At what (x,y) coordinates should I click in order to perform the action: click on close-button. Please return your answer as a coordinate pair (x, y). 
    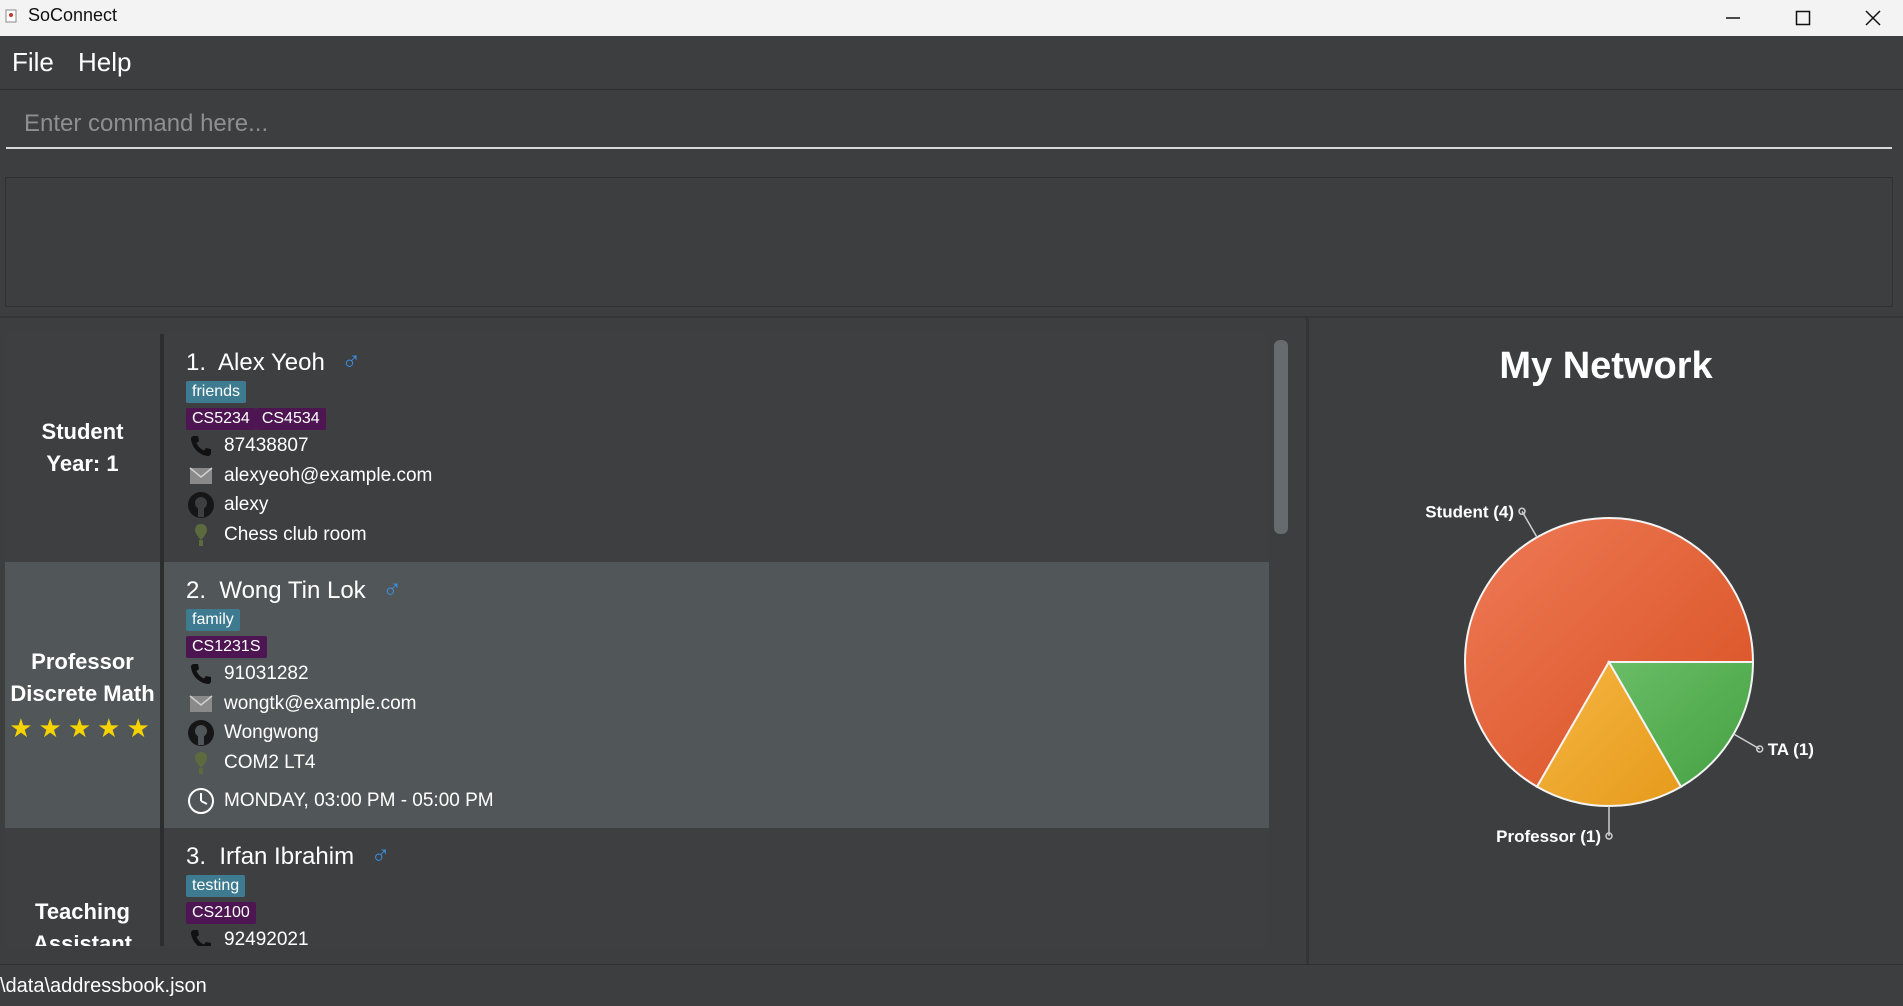
    Looking at the image, I should click on (1870, 18).